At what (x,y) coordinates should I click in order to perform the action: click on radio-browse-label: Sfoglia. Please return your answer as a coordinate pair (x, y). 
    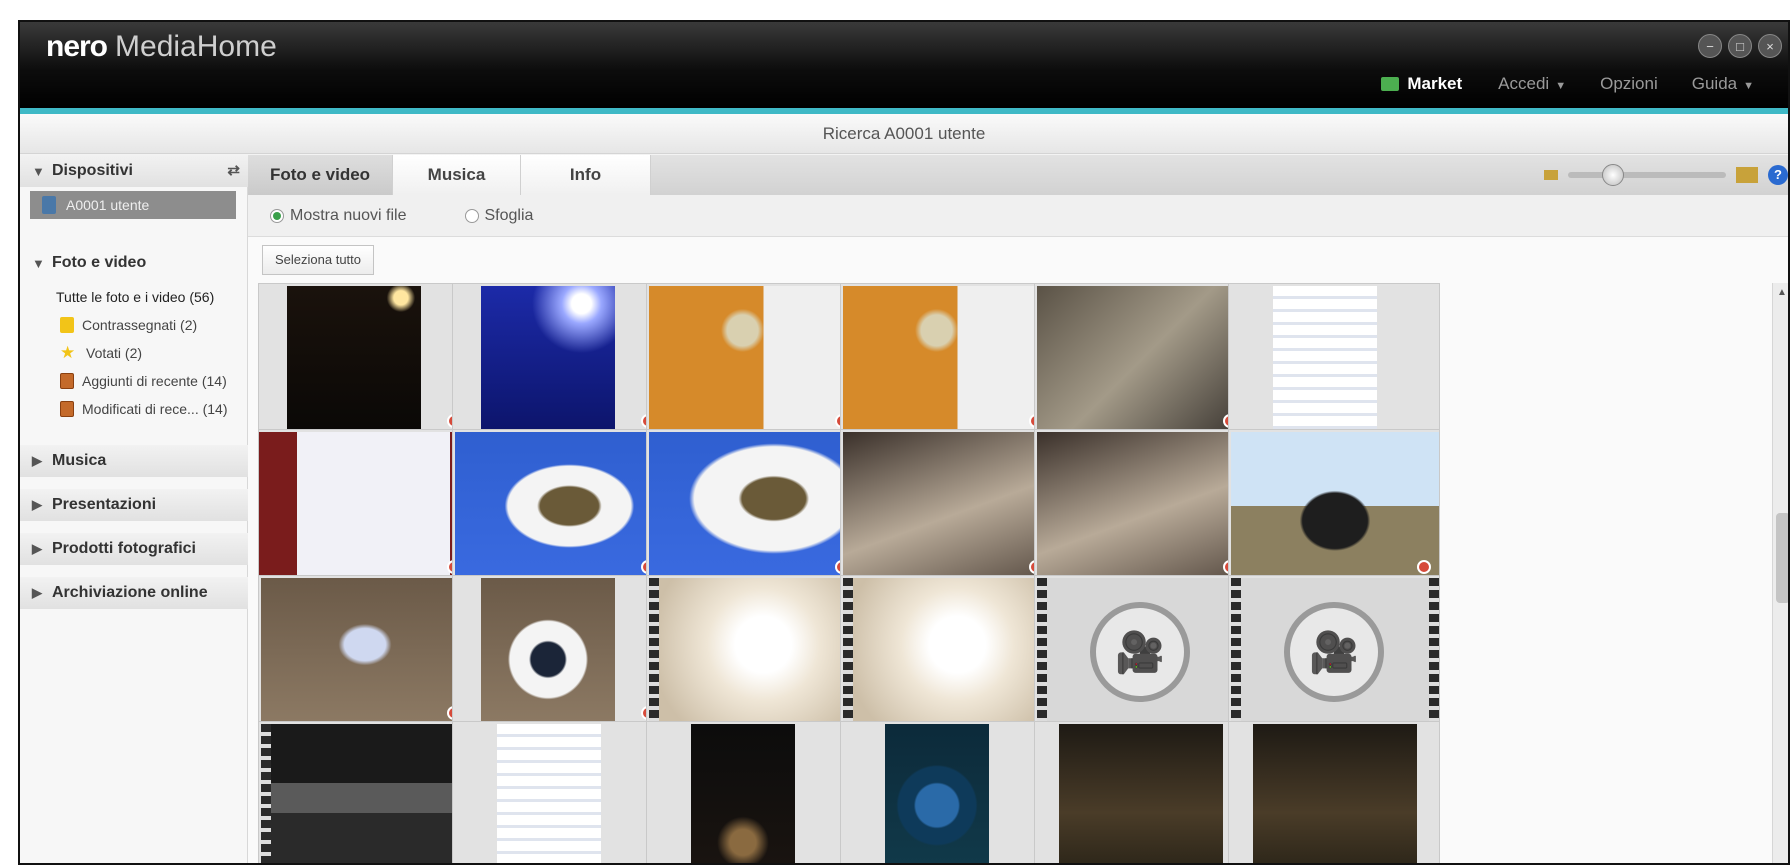
    Looking at the image, I should click on (509, 215).